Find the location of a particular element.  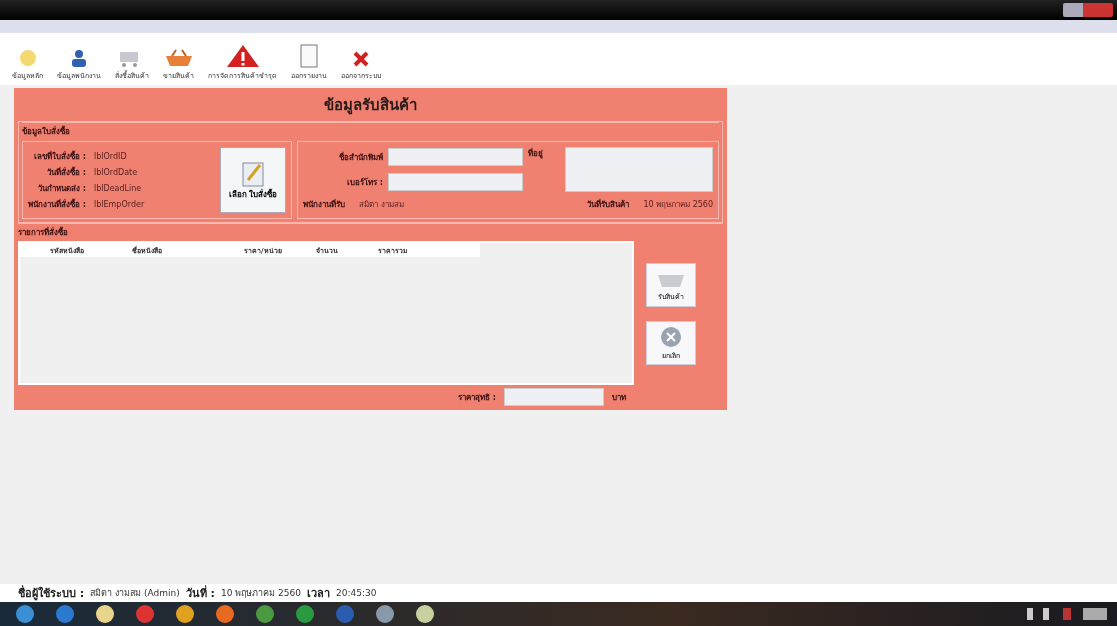

select-order-button: เลือก ใบสั่งซื้อ is located at coordinates (253, 180).